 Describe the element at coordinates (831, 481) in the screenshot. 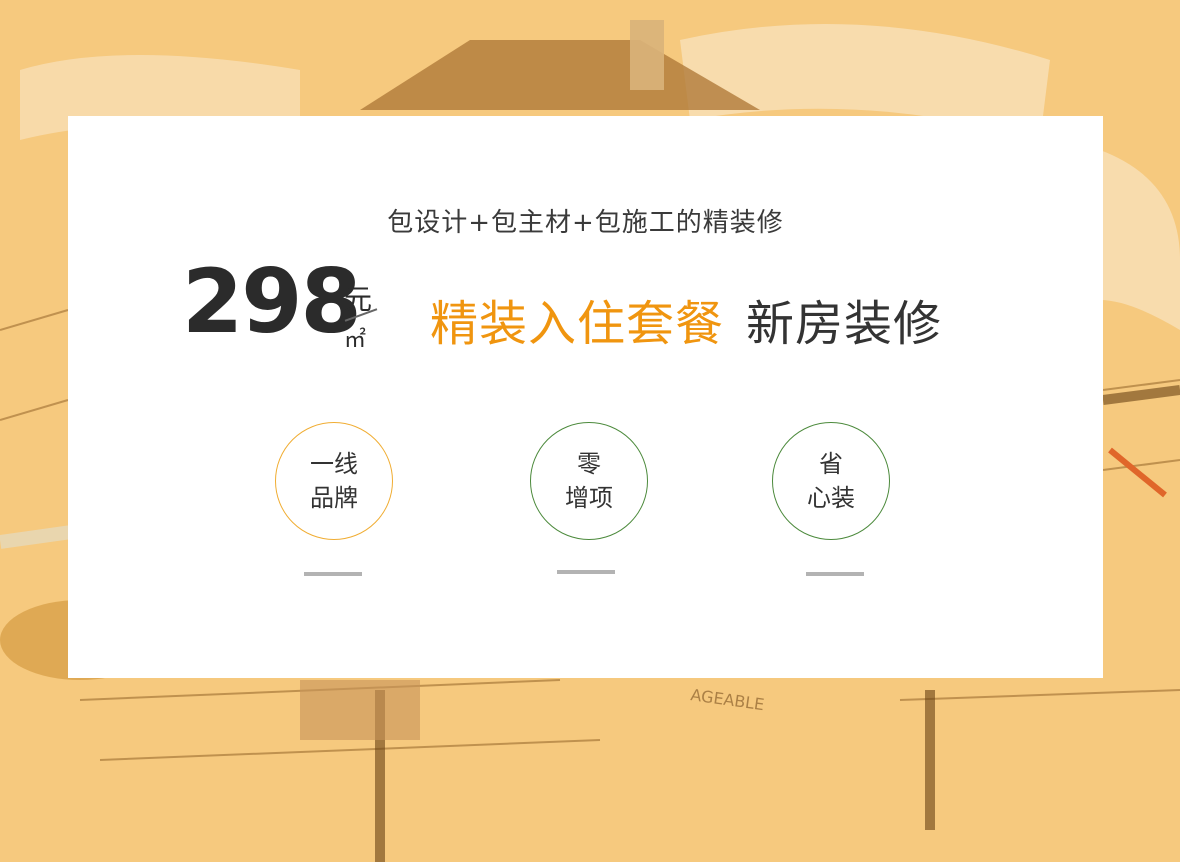

I see `feature-badge-worry-free: 省 心装` at that location.